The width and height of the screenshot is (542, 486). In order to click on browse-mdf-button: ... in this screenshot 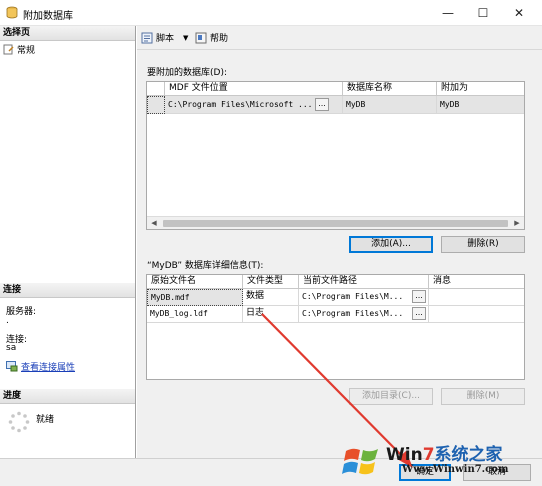, I will do `click(322, 104)`.